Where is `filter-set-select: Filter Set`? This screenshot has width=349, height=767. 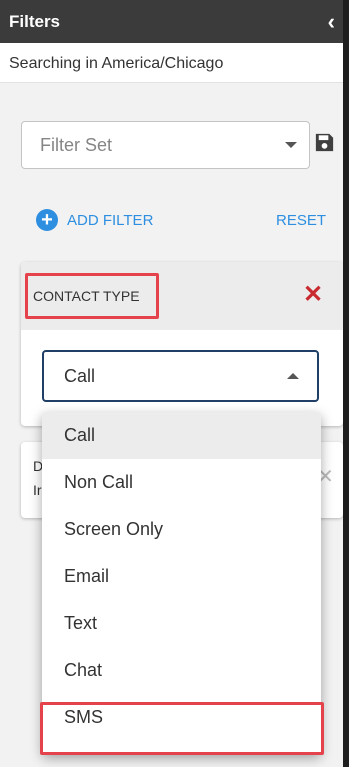
filter-set-select: Filter Set is located at coordinates (165, 145).